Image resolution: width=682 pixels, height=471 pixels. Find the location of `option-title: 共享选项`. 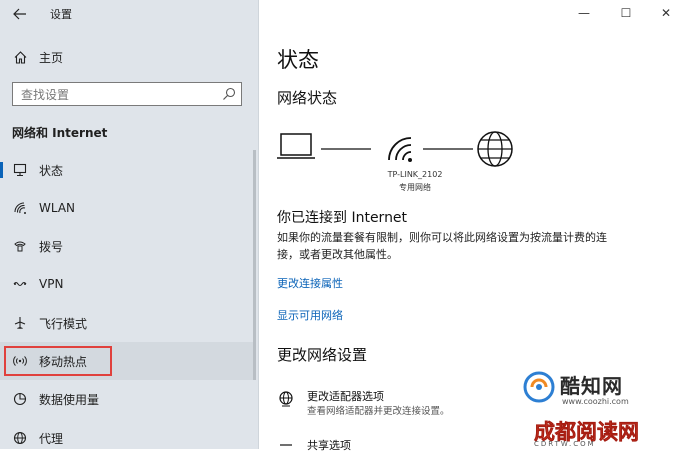

option-title: 共享选项 is located at coordinates (329, 445).